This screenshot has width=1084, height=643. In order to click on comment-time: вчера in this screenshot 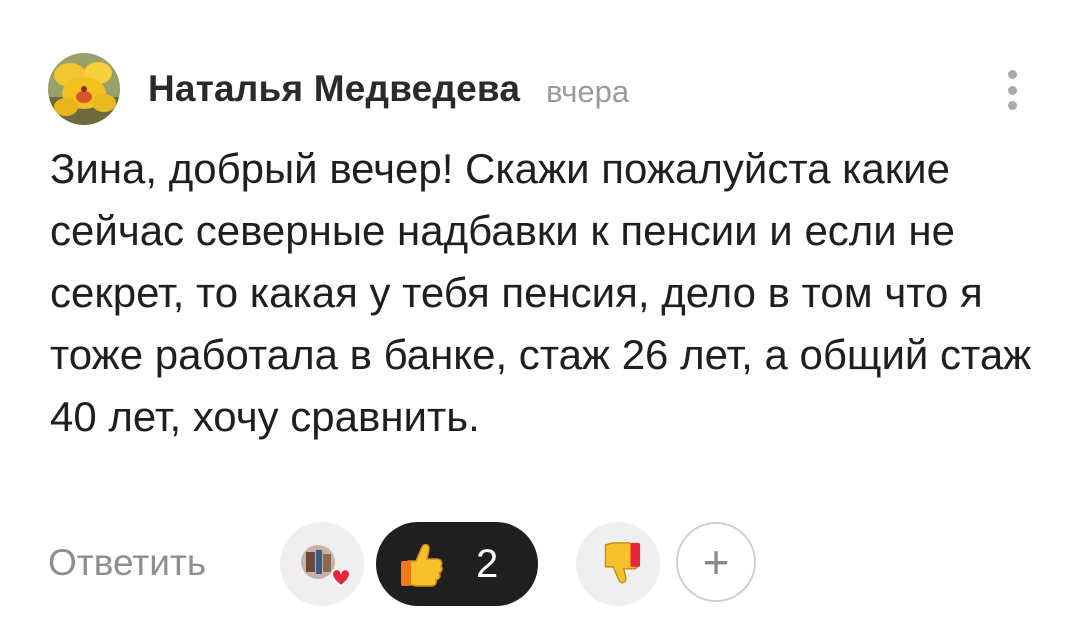, I will do `click(588, 91)`.